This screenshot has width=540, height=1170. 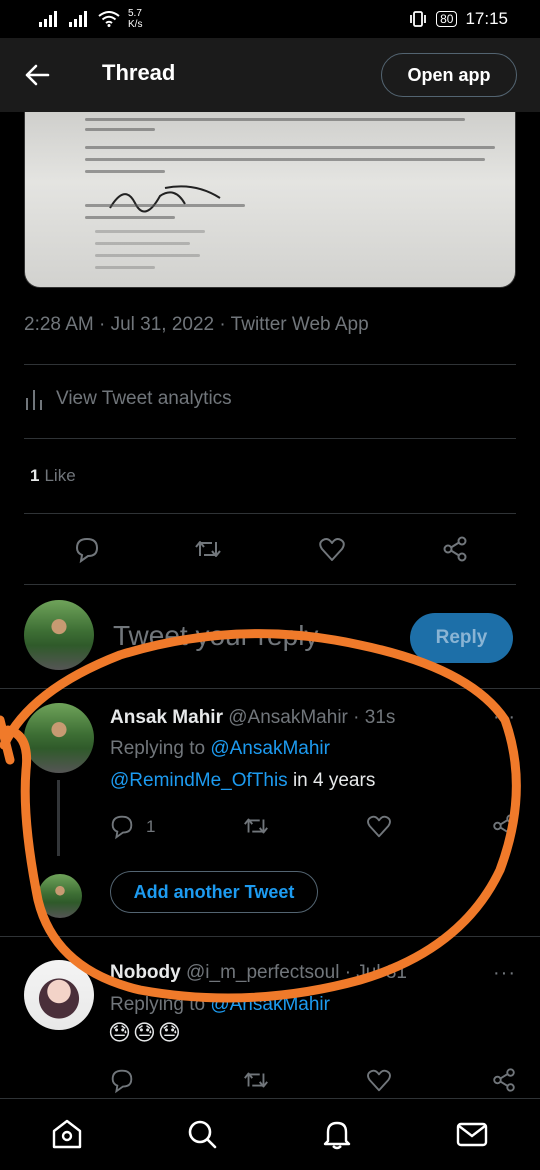 I want to click on reply-count: 1, so click(x=151, y=826).